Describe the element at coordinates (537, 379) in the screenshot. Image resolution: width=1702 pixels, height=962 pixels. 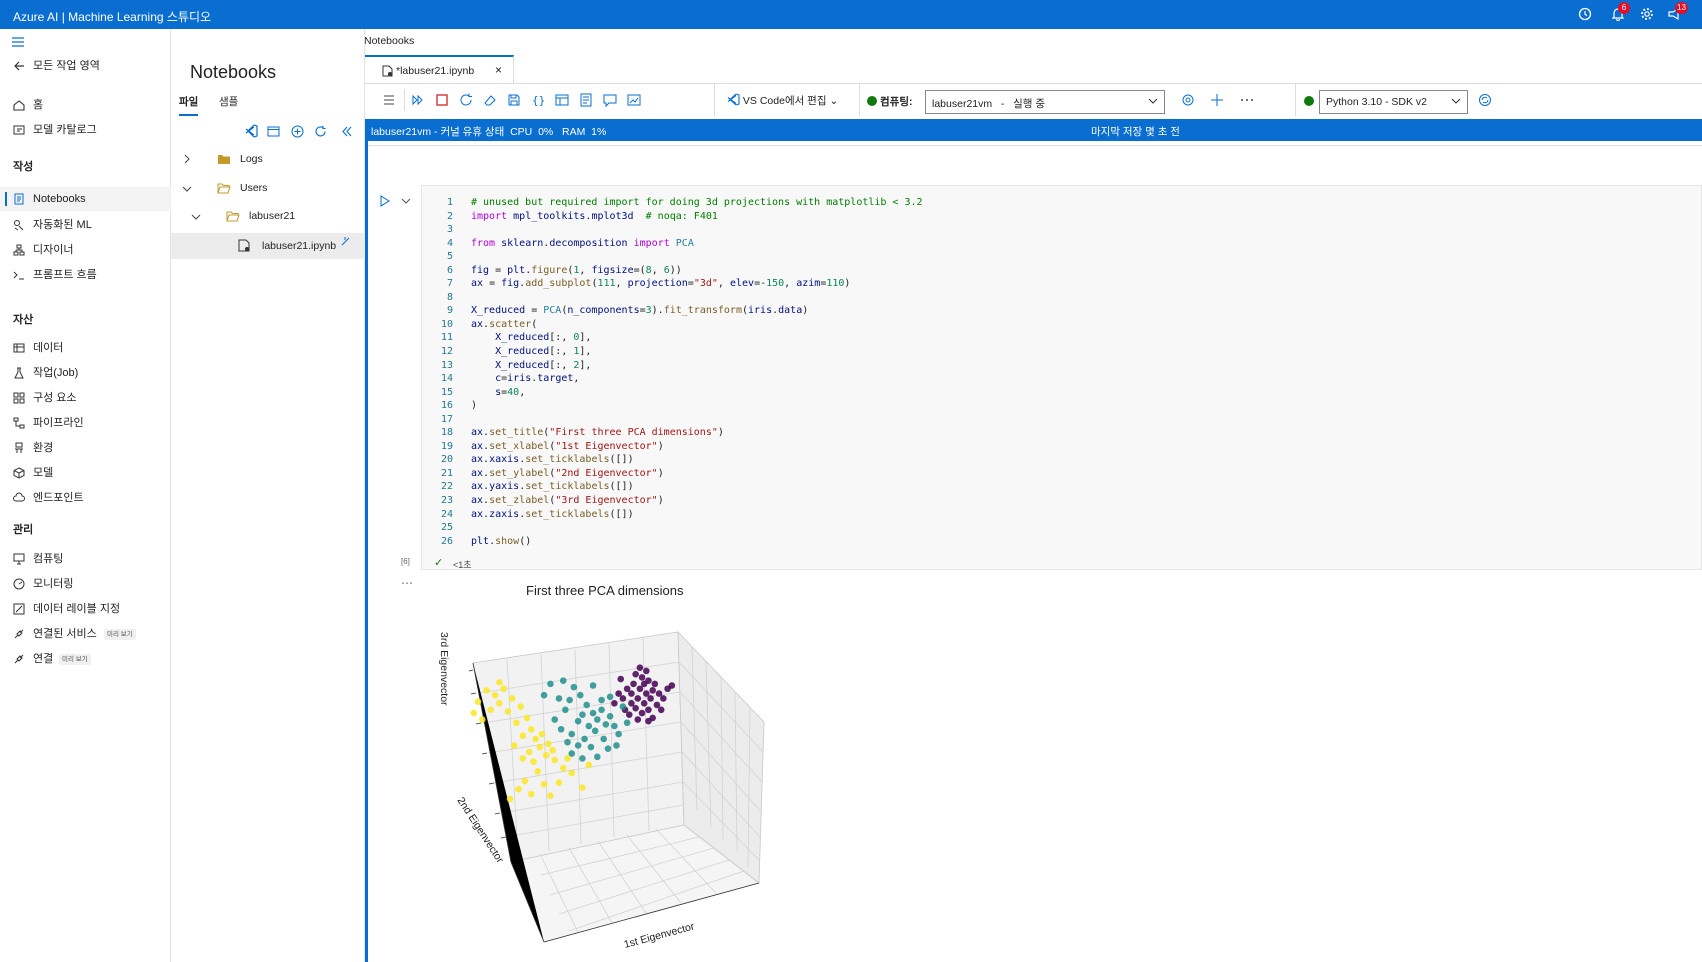
I see `code-text: c=iris.target,` at that location.